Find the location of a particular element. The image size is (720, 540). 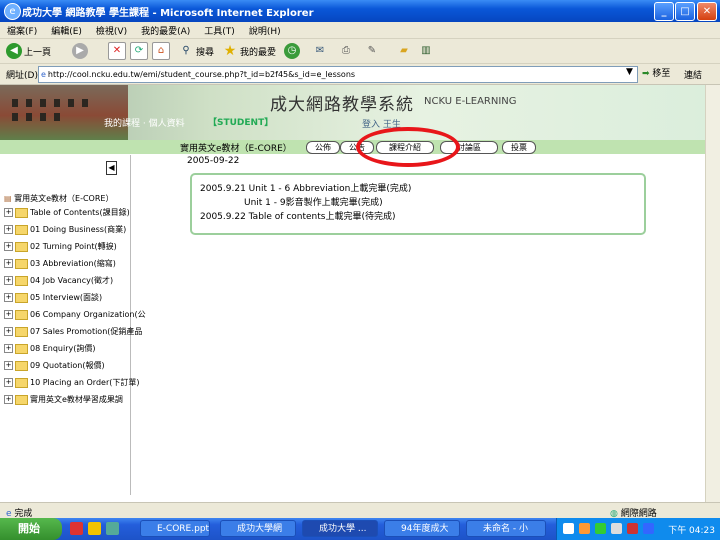

print-button: ⎙ is located at coordinates (346, 51).